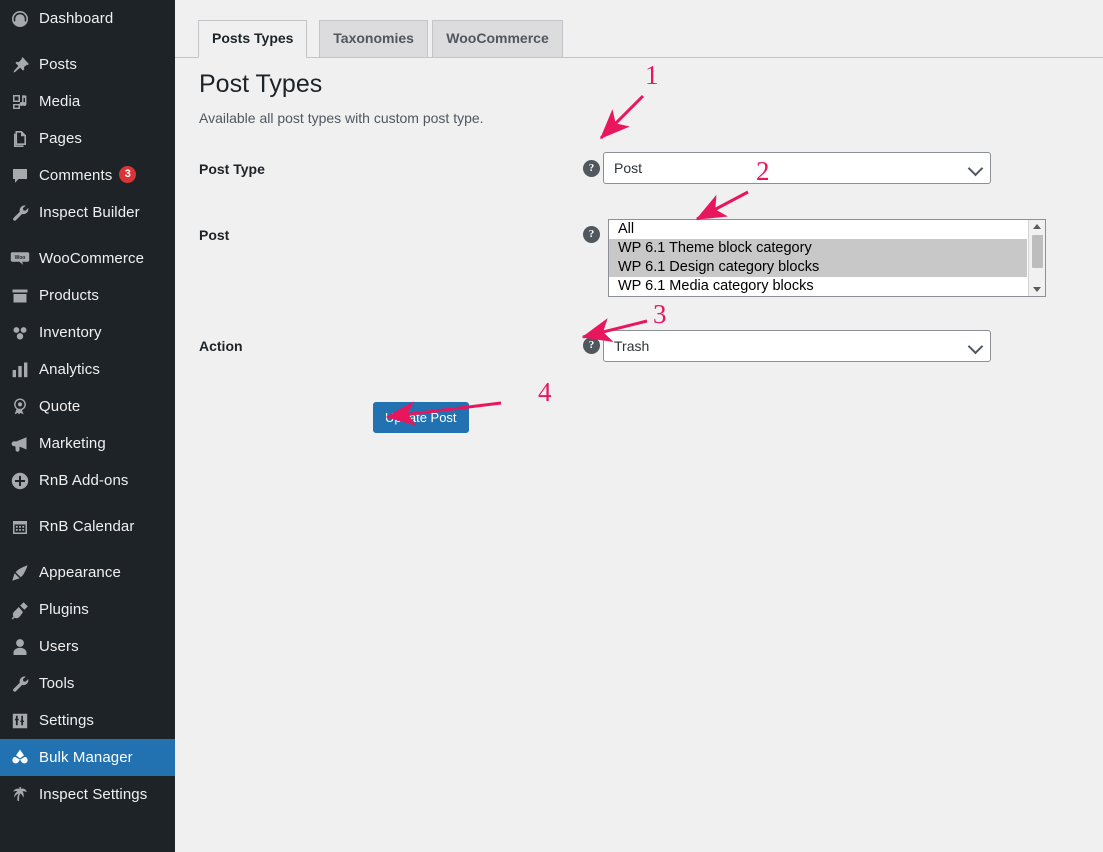 The width and height of the screenshot is (1103, 852). Describe the element at coordinates (58, 64) in the screenshot. I see `sidebar-item-label: Posts` at that location.